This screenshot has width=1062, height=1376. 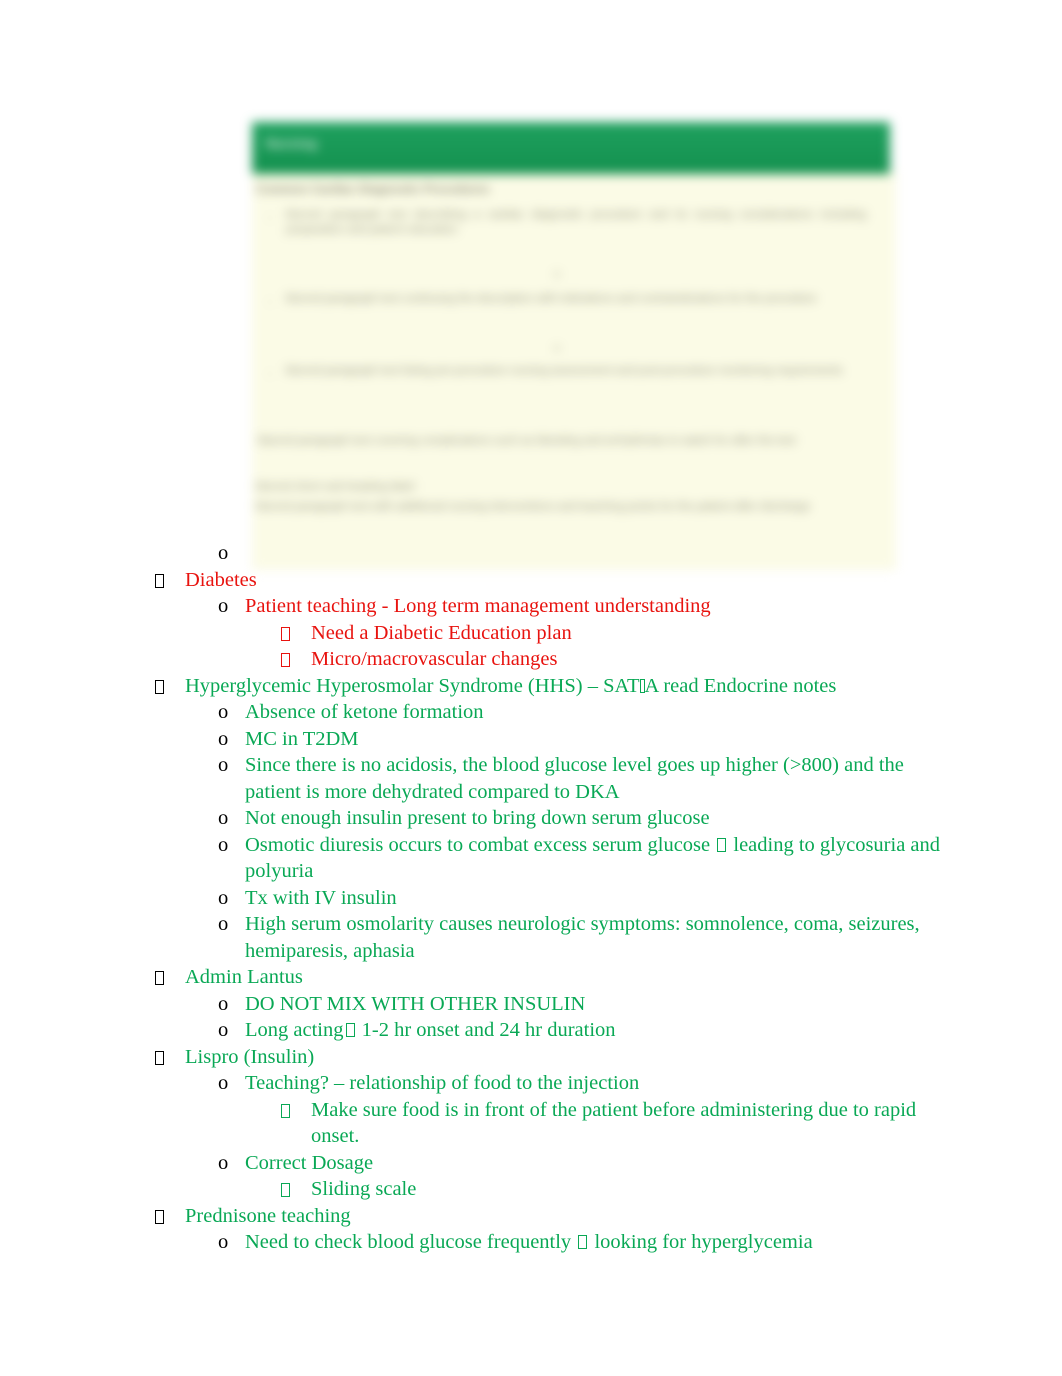 I want to click on figure-header-title: Nursing, so click(x=292, y=143).